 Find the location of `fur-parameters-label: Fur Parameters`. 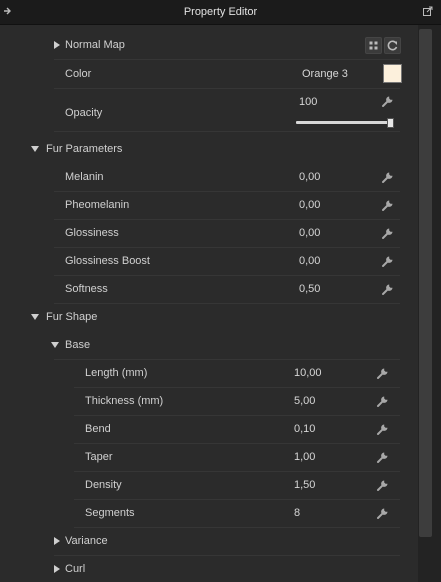

fur-parameters-label: Fur Parameters is located at coordinates (84, 149).